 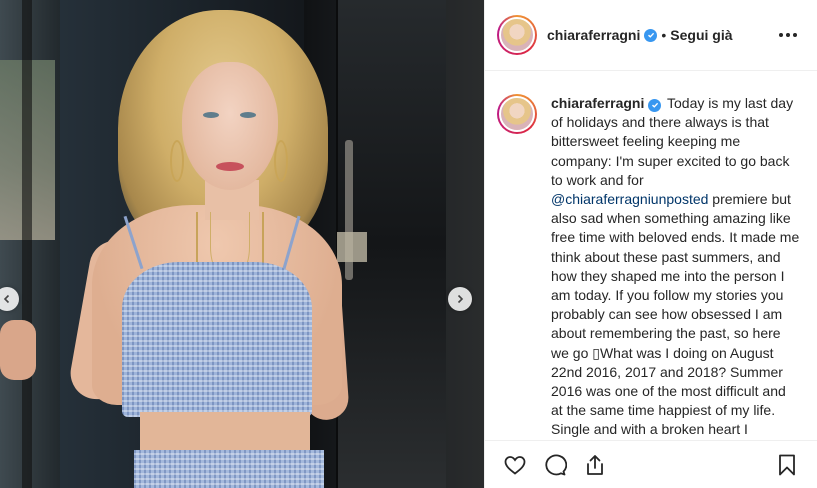 I want to click on like-button, so click(x=515, y=465).